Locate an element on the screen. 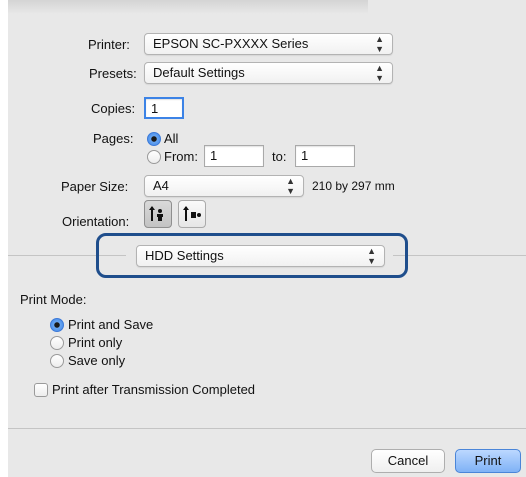 The width and height of the screenshot is (526, 477). bottom-separator is located at coordinates (267, 428).